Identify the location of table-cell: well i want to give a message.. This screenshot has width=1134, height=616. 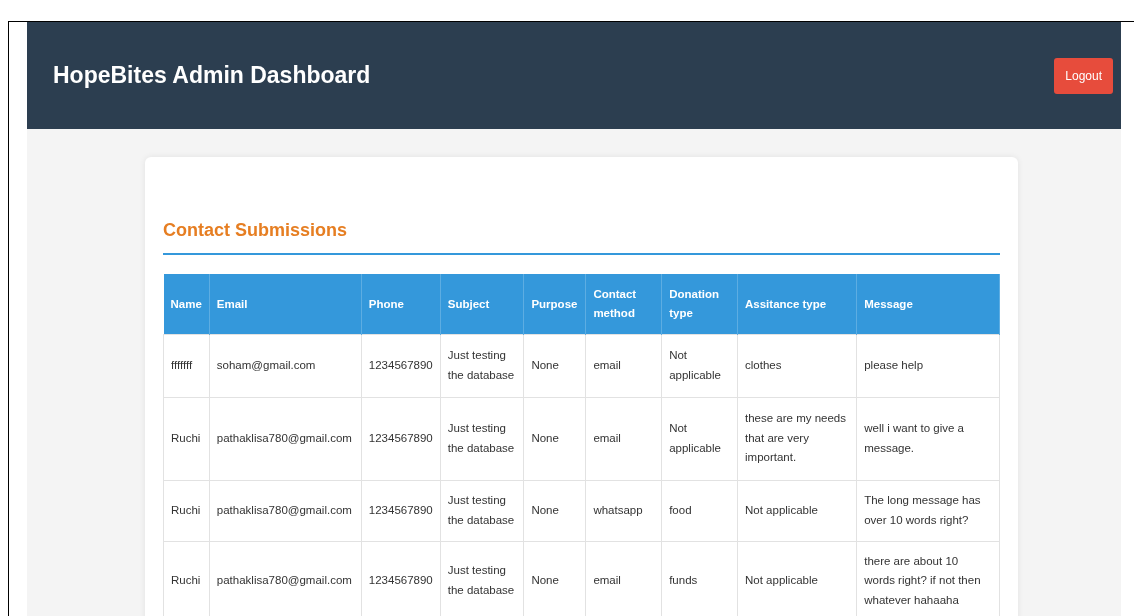
(928, 438).